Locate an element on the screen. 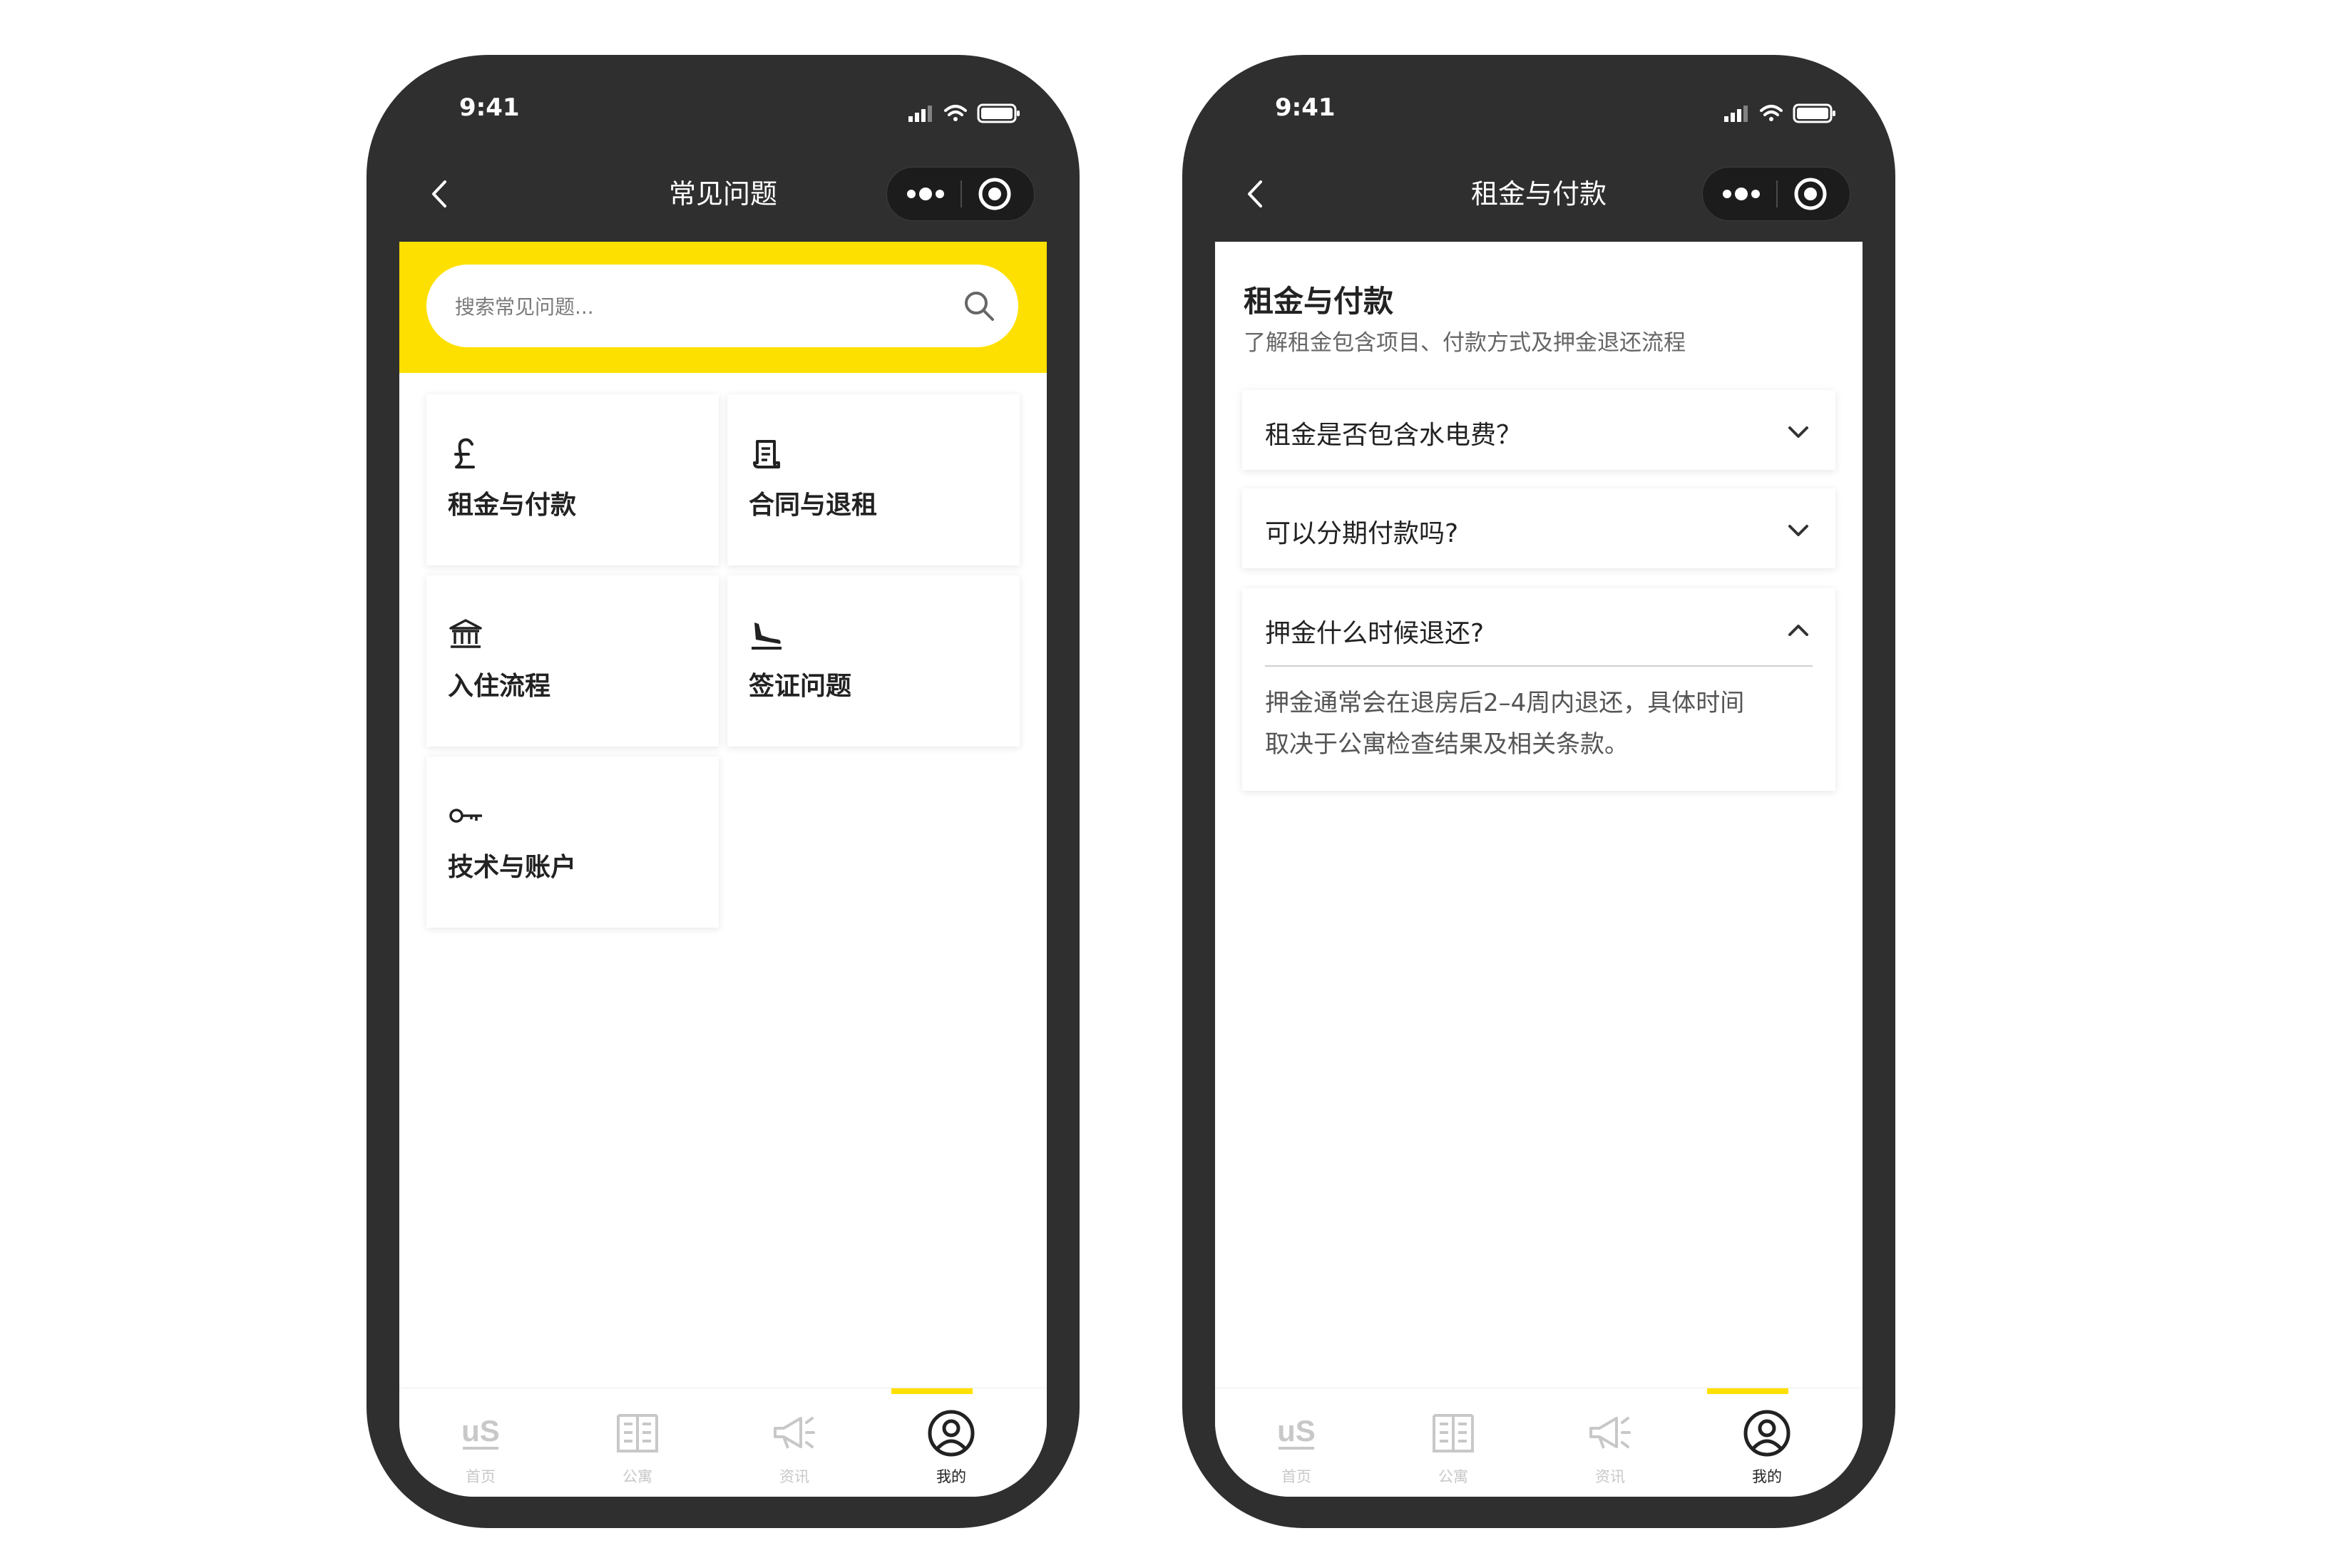  category-tile-contract: 合同与退租 is located at coordinates (874, 479).